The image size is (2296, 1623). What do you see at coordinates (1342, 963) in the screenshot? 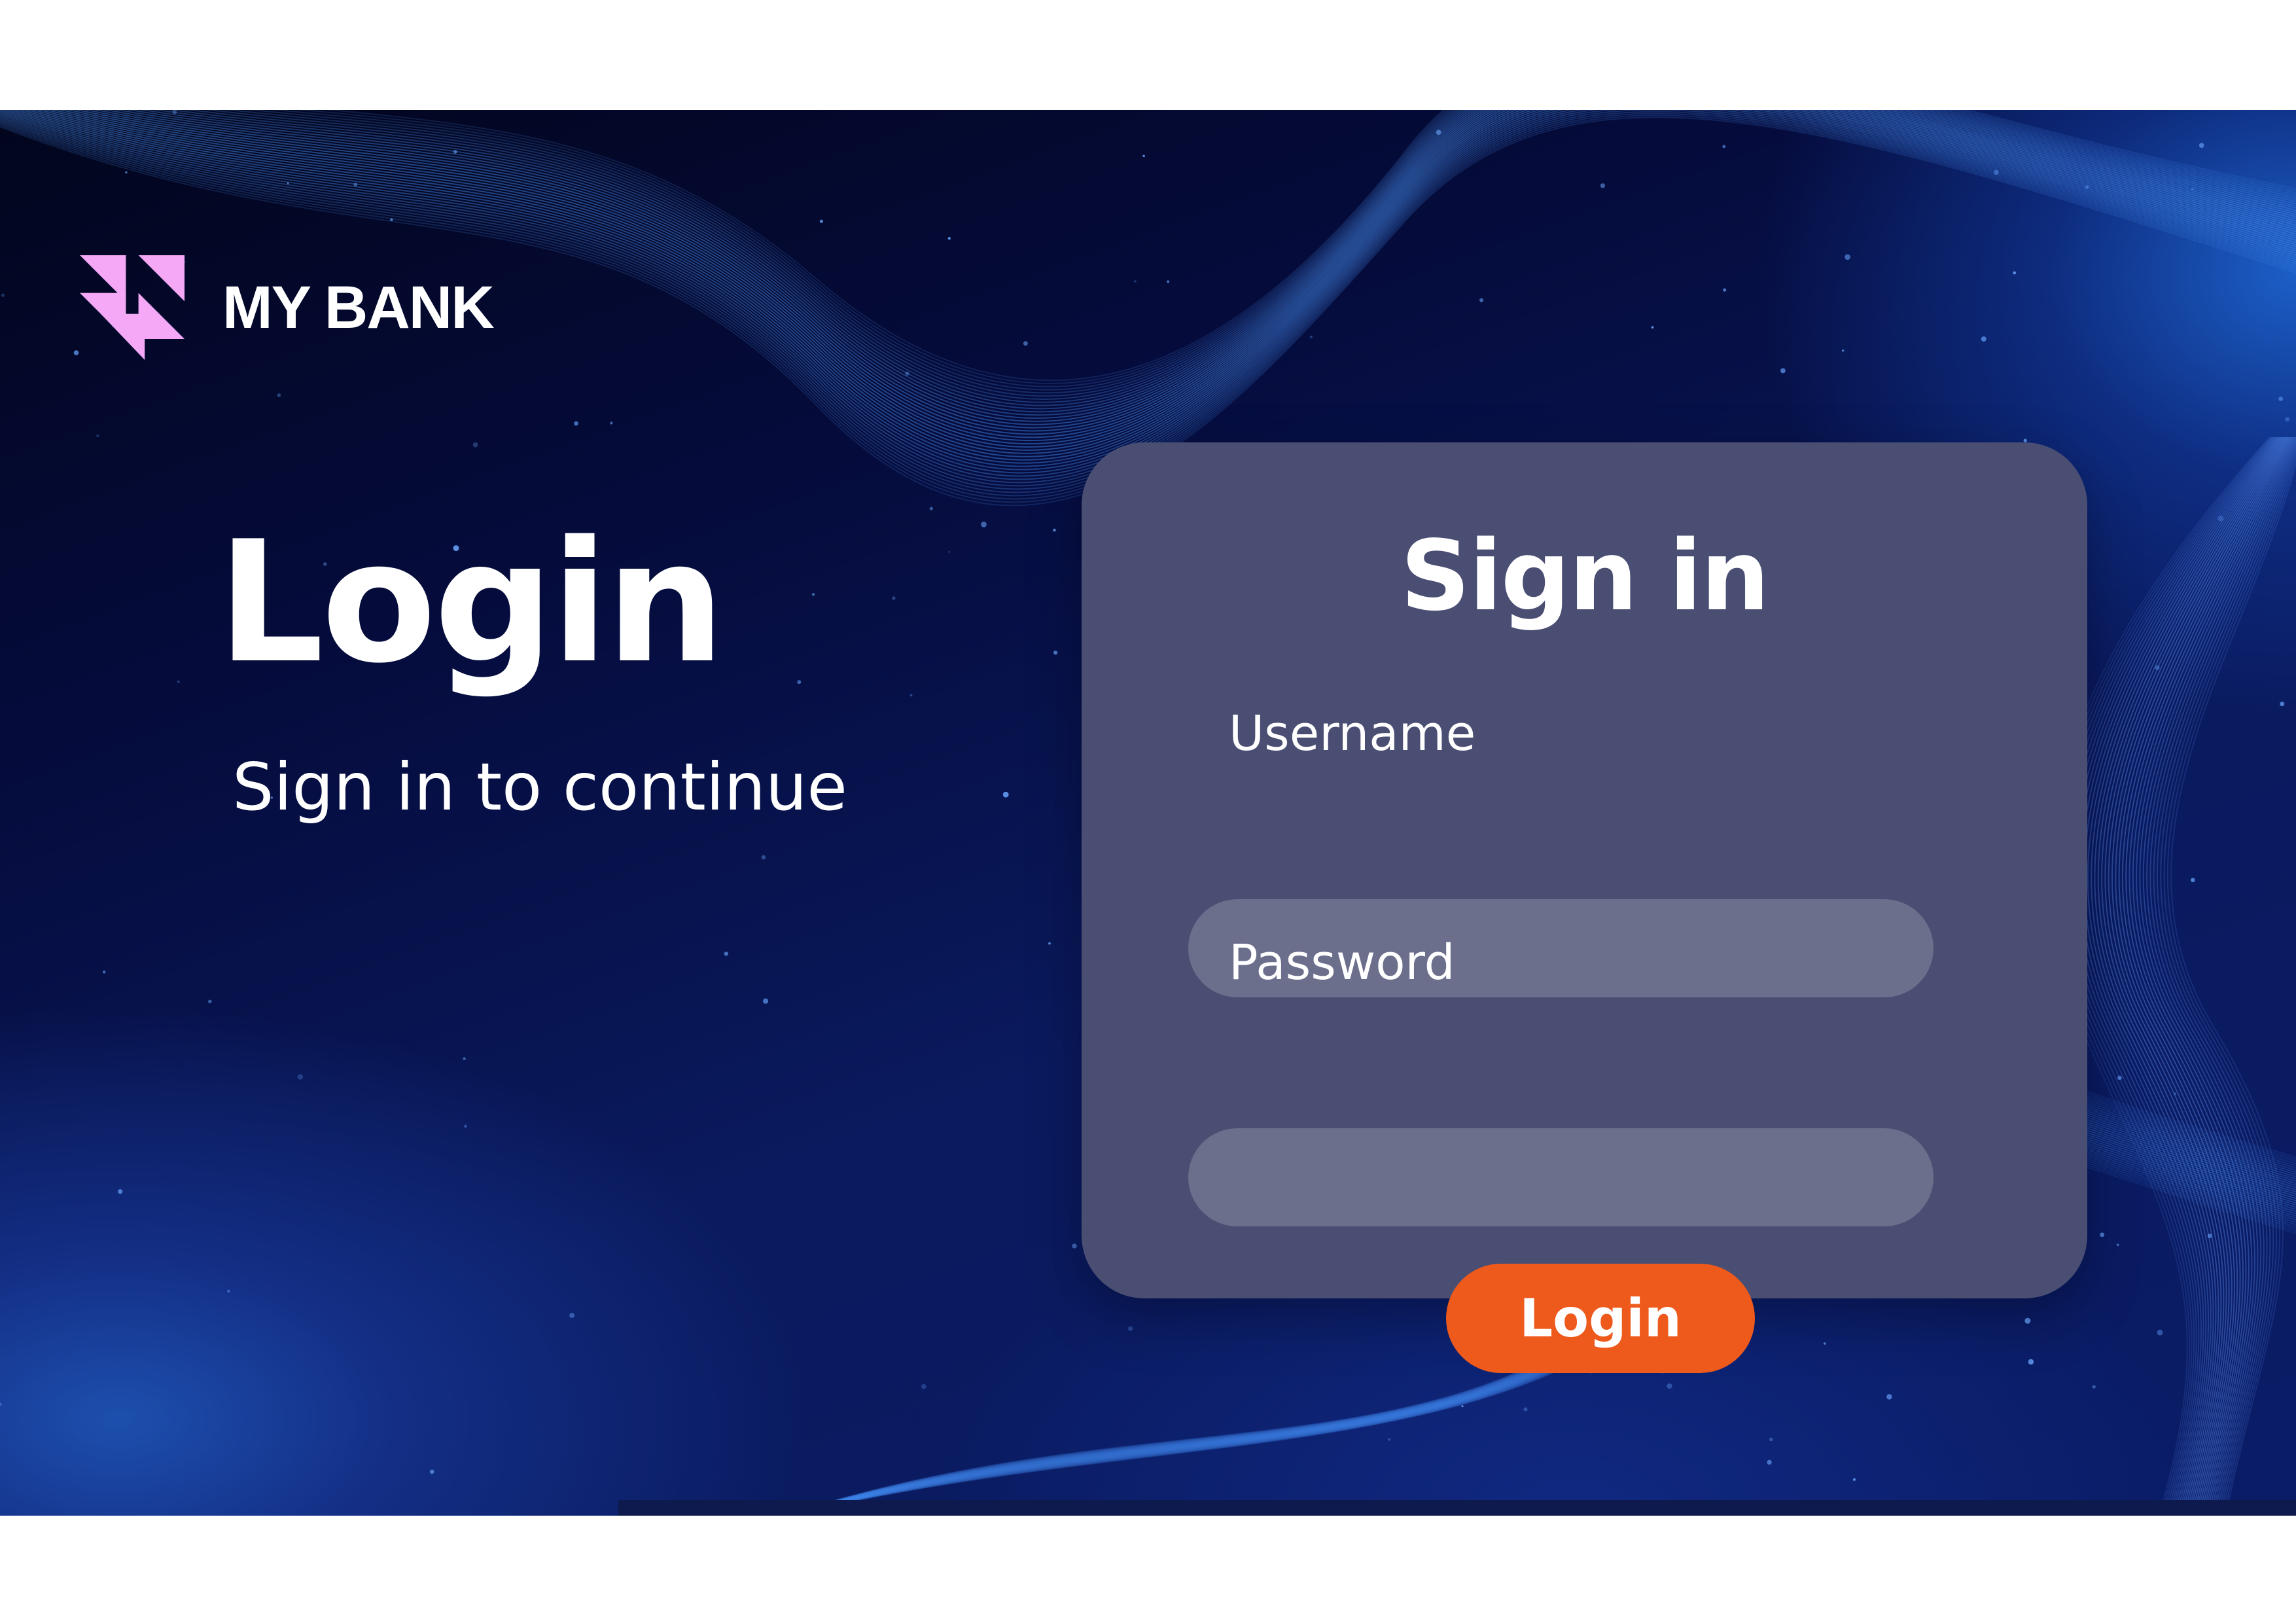
I see `password-label: Password` at bounding box center [1342, 963].